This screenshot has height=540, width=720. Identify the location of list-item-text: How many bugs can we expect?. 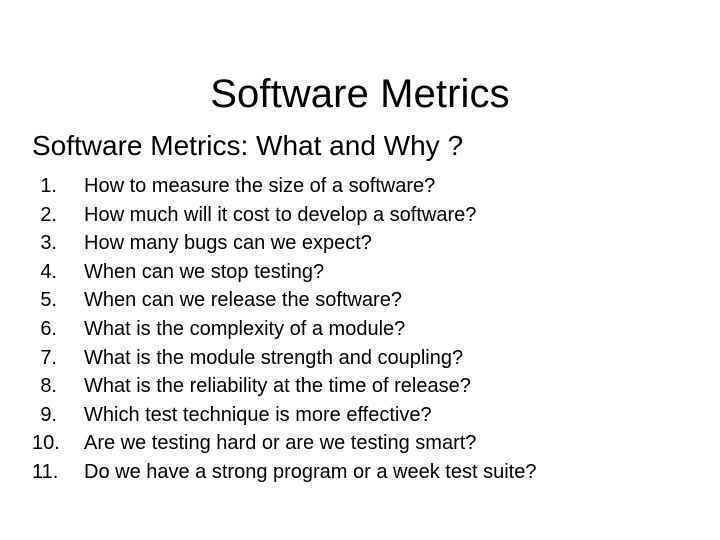
(228, 243).